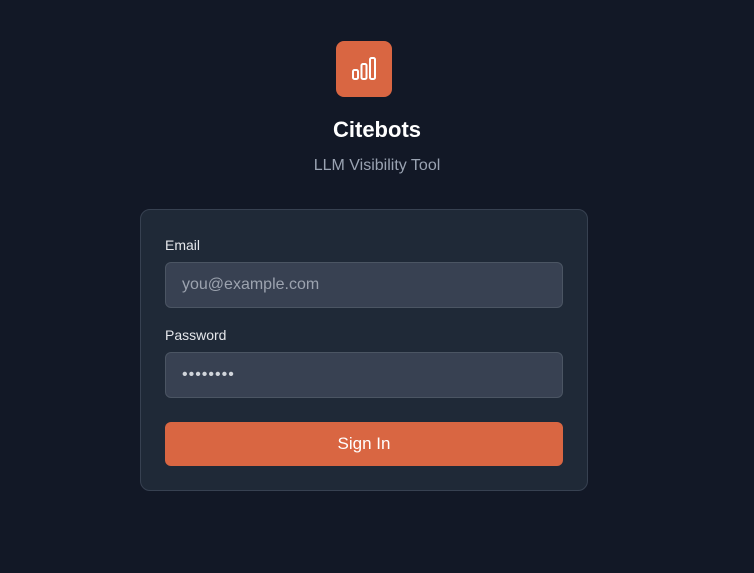 The width and height of the screenshot is (754, 573). Describe the element at coordinates (364, 285) in the screenshot. I see `email-input` at that location.